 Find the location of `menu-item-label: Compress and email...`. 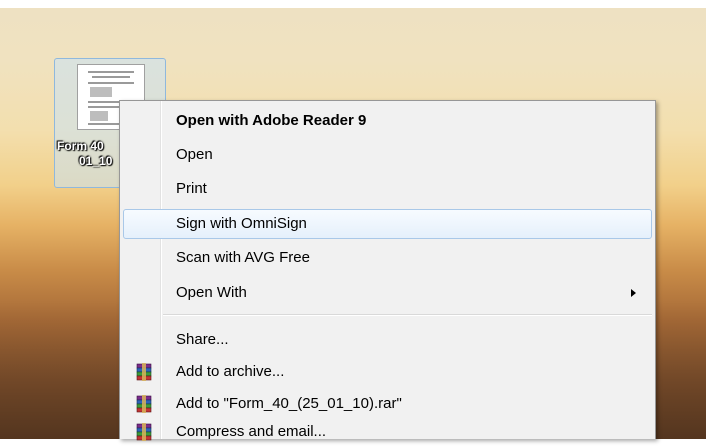

menu-item-label: Compress and email... is located at coordinates (251, 431).